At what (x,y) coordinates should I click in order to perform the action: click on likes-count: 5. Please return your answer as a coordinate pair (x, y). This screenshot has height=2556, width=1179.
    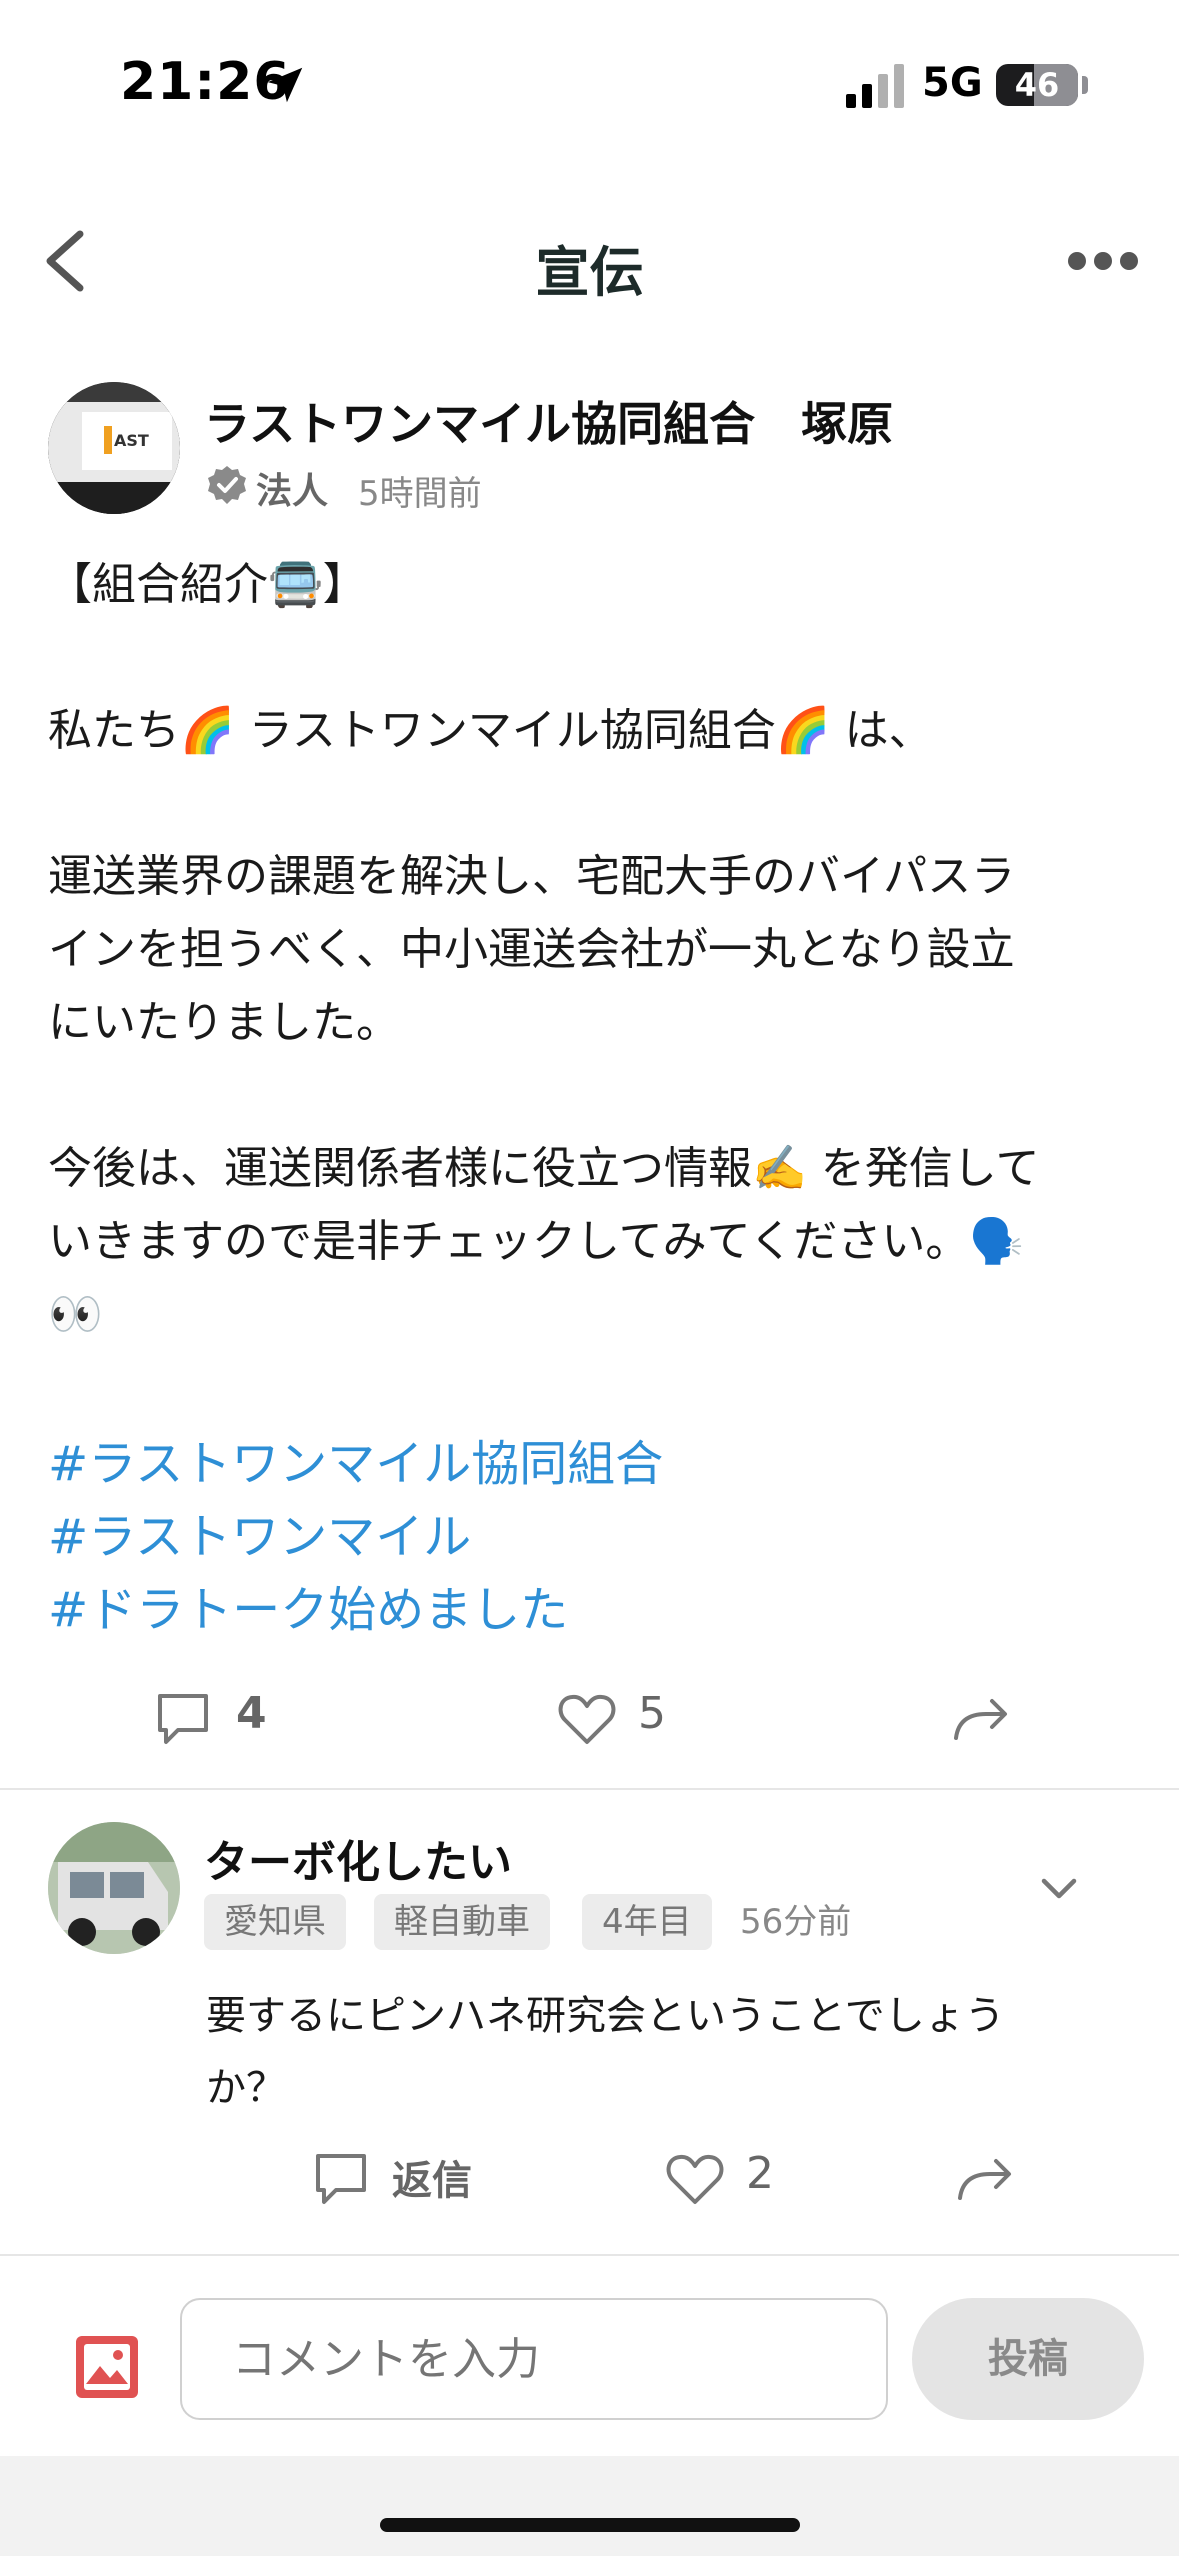
    Looking at the image, I should click on (652, 1713).